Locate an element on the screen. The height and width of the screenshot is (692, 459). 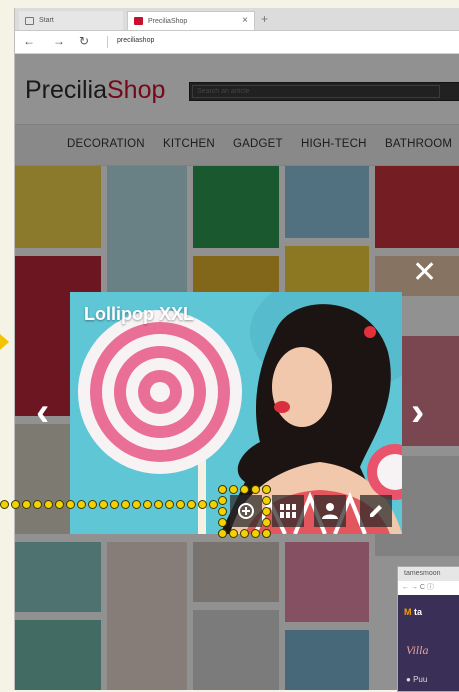
close-icon: ✕ is located at coordinates (425, 272).